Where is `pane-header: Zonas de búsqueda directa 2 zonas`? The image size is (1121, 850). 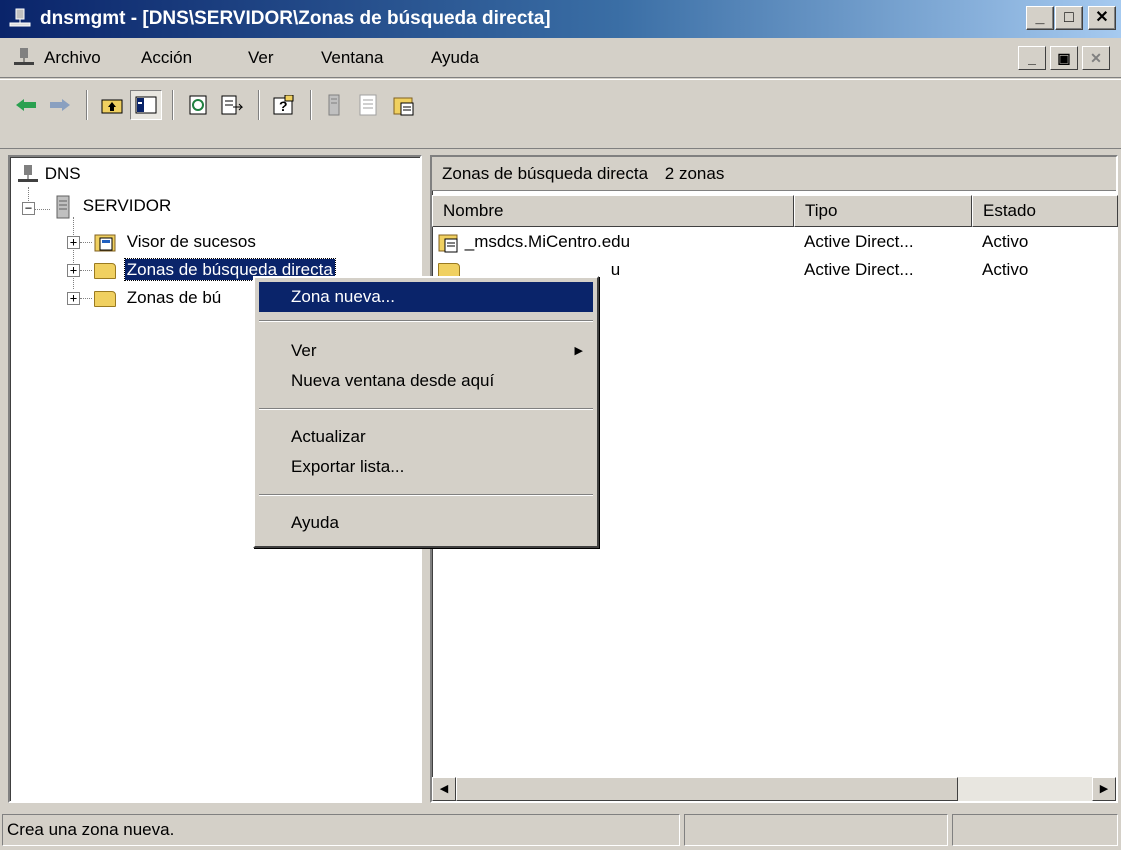 pane-header: Zonas de búsqueda directa 2 zonas is located at coordinates (774, 174).